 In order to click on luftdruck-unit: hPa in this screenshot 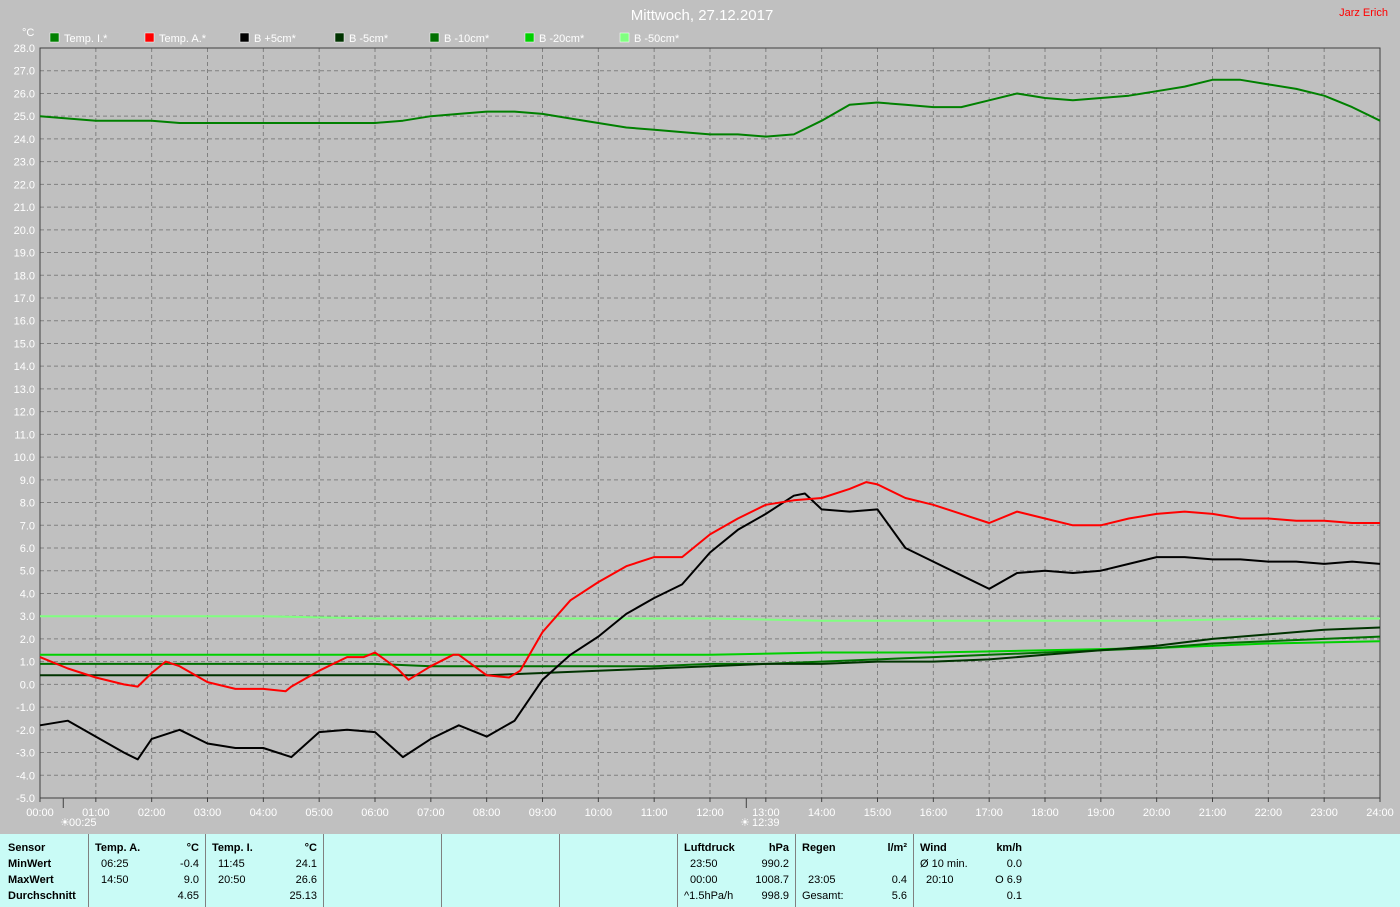, I will do `click(778, 848)`.